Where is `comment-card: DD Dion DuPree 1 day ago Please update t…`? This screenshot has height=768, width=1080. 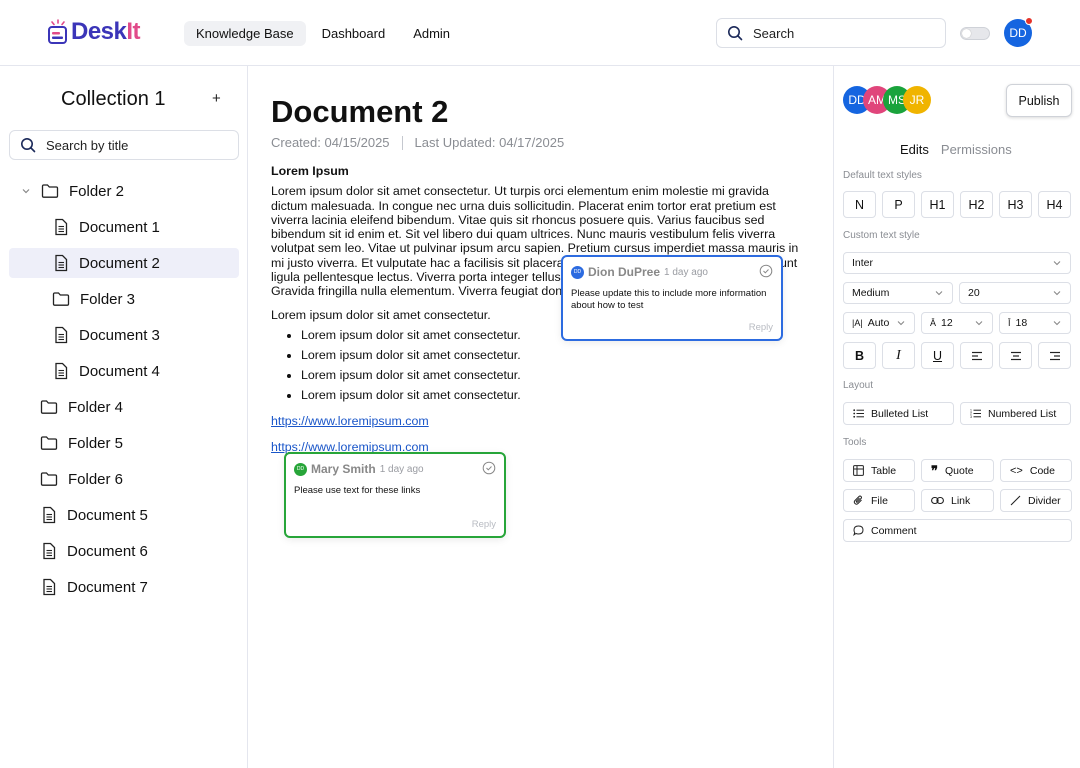 comment-card: DD Dion DuPree 1 day ago Please update t… is located at coordinates (672, 298).